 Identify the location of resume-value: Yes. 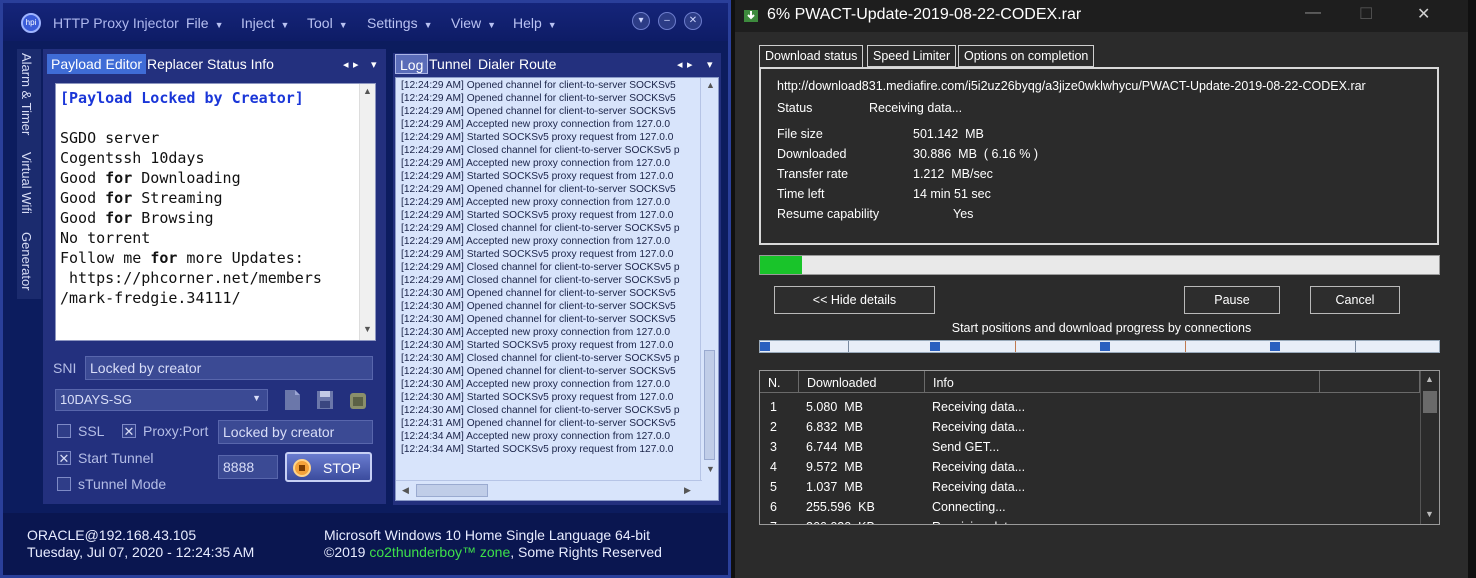
(963, 214).